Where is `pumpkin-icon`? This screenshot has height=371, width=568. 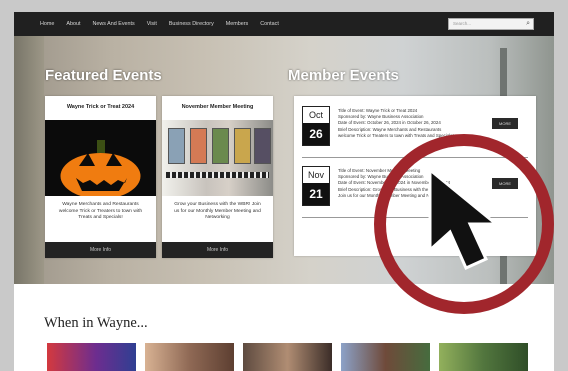 pumpkin-icon is located at coordinates (100, 168).